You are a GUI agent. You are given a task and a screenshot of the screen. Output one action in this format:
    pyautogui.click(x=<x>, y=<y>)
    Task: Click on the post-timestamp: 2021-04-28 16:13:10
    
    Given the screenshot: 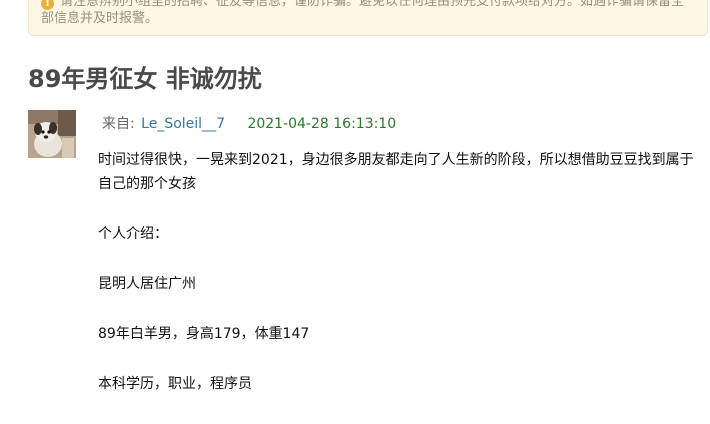 What is the action you would take?
    pyautogui.click(x=322, y=124)
    